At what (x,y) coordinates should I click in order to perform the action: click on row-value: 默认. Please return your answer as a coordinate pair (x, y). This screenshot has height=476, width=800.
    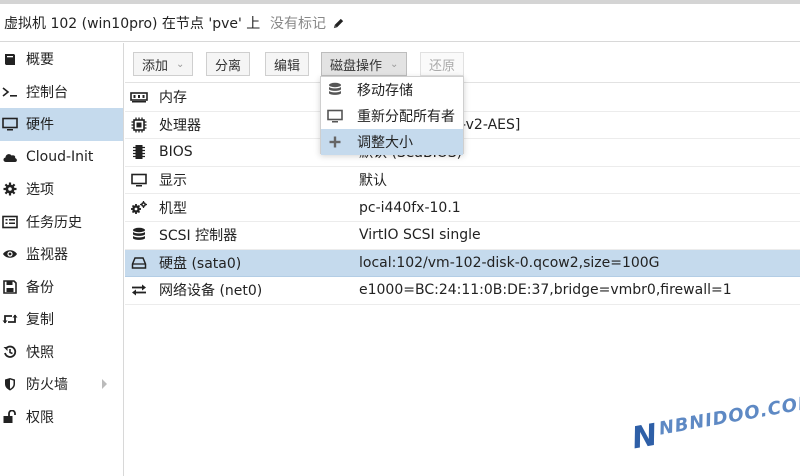
    Looking at the image, I should click on (373, 181).